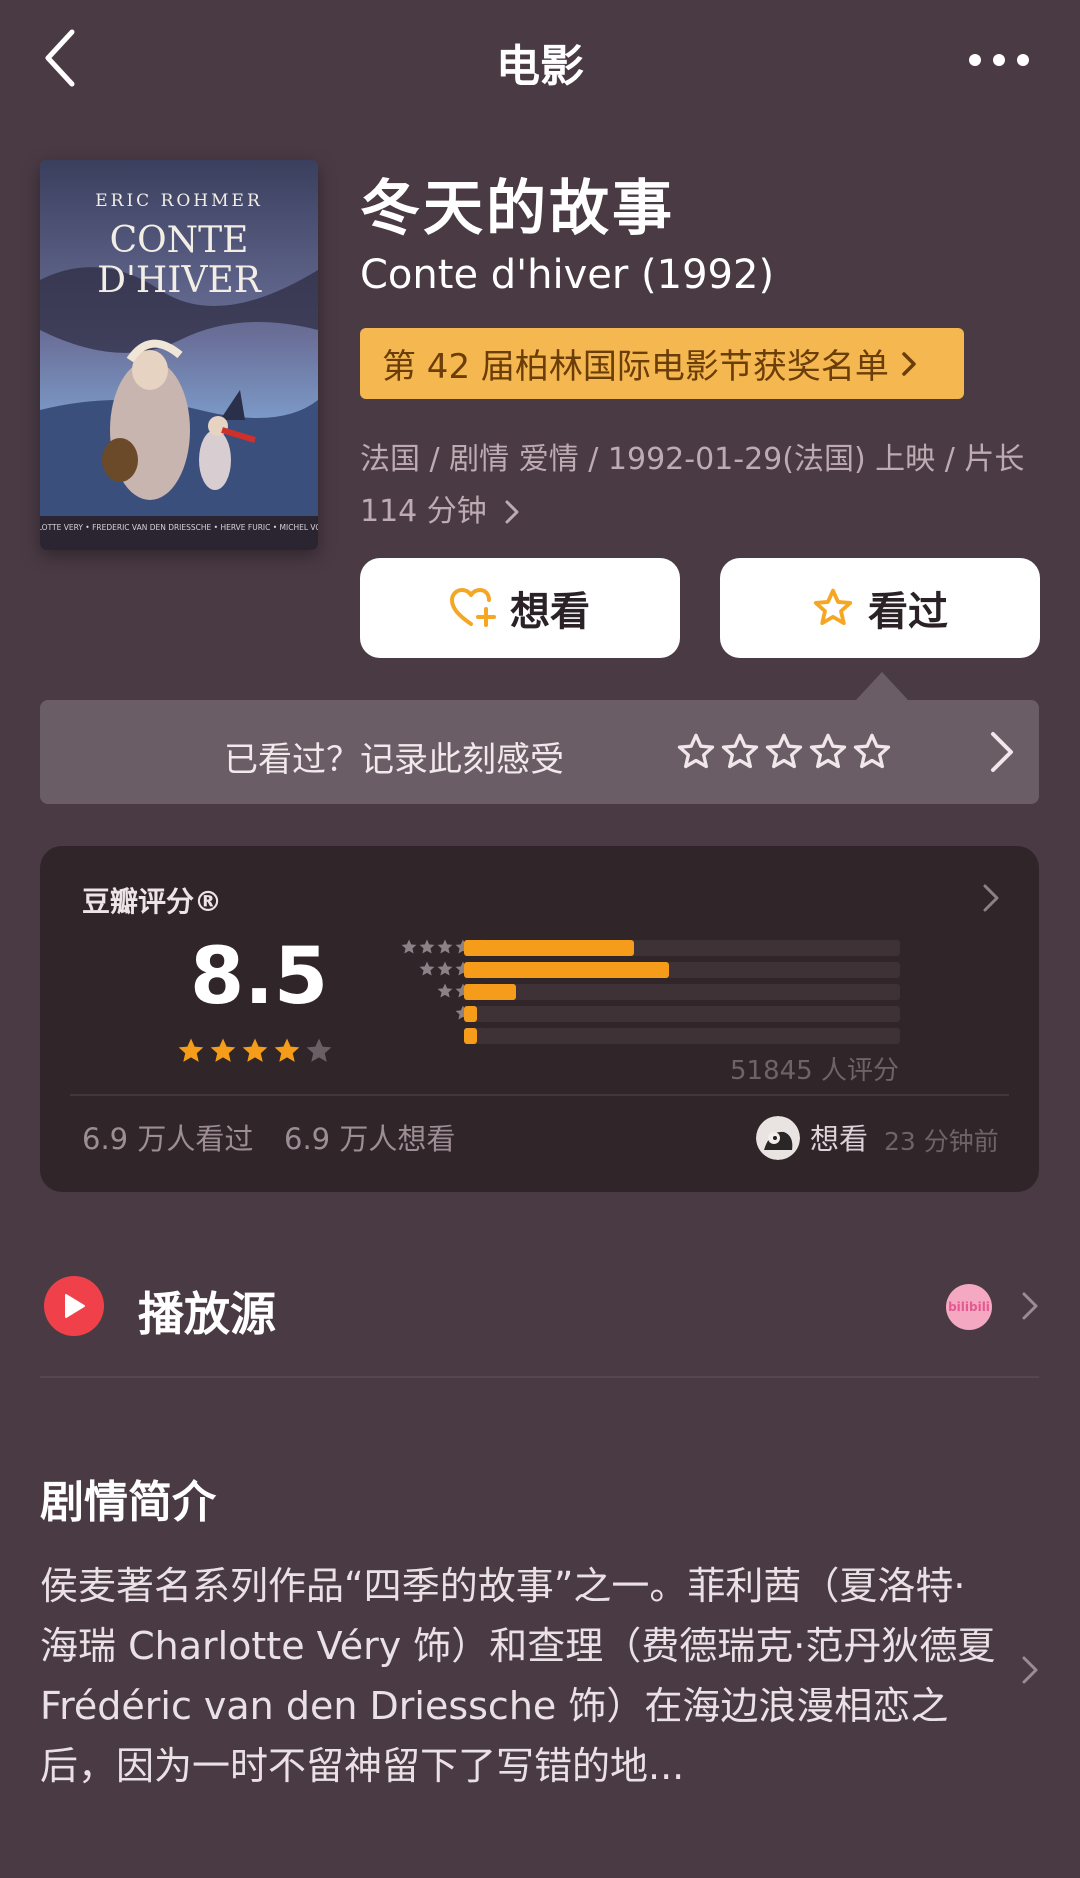 The image size is (1080, 1878). Describe the element at coordinates (540, 66) in the screenshot. I see `page-title: 电影` at that location.